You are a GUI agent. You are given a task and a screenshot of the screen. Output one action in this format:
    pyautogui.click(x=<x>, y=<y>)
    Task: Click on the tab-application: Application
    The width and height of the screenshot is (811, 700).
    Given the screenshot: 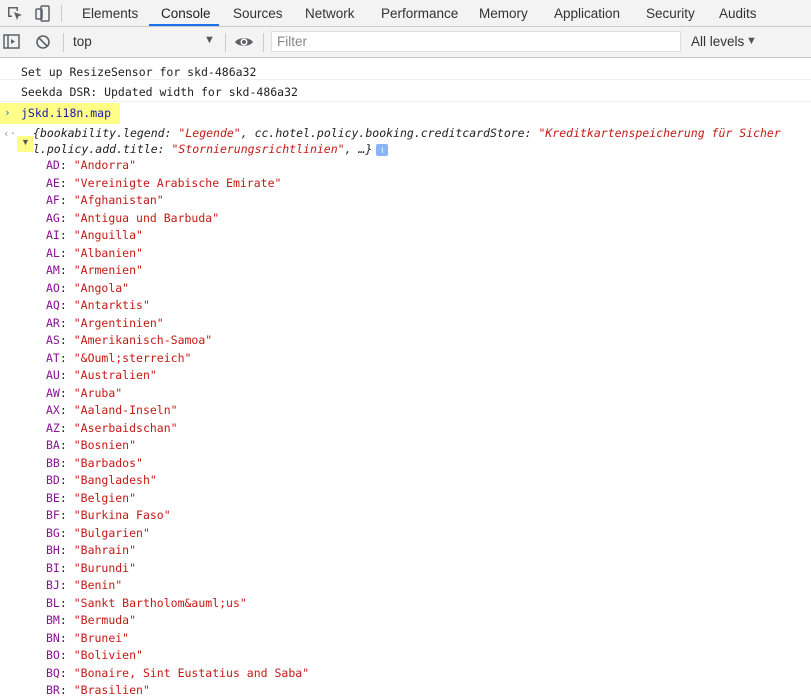 What is the action you would take?
    pyautogui.click(x=587, y=13)
    